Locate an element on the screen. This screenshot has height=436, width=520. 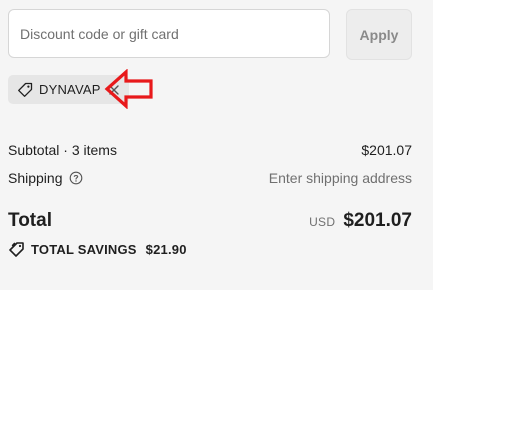
subtotal-label: Subtotal · 3 items is located at coordinates (62, 150).